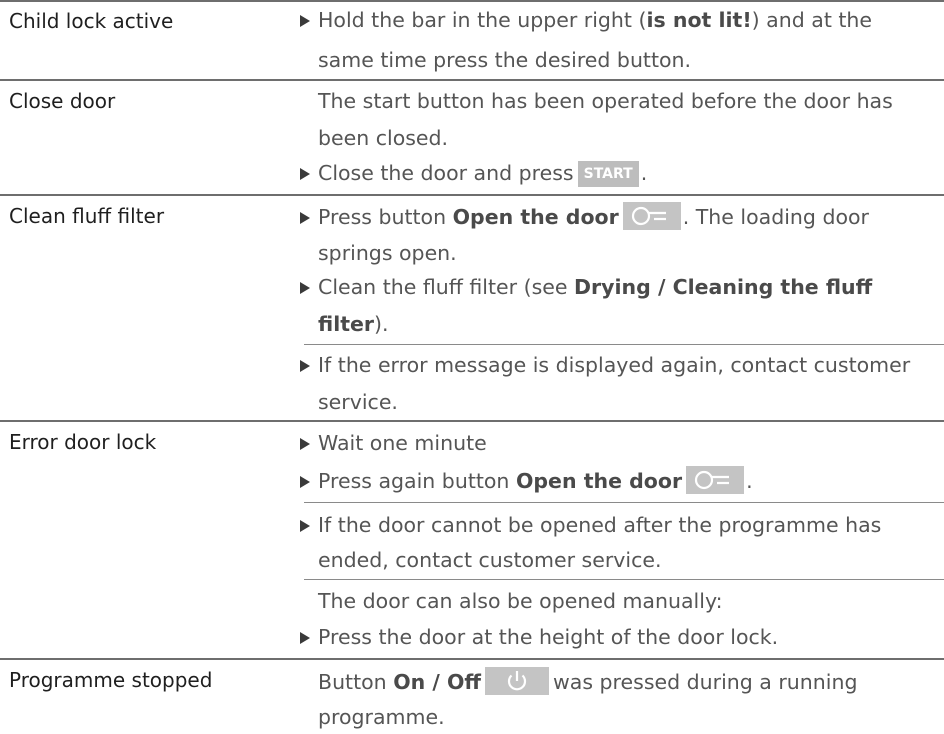 The image size is (944, 734). Describe the element at coordinates (387, 253) in the screenshot. I see `instruction-line: springs open.` at that location.